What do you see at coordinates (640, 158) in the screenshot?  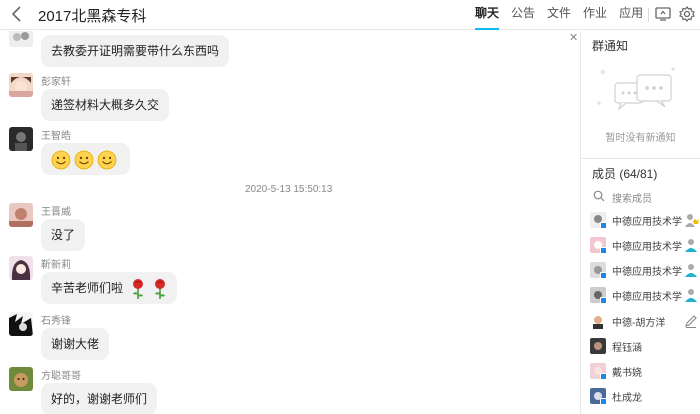 I see `panel-divider-h` at bounding box center [640, 158].